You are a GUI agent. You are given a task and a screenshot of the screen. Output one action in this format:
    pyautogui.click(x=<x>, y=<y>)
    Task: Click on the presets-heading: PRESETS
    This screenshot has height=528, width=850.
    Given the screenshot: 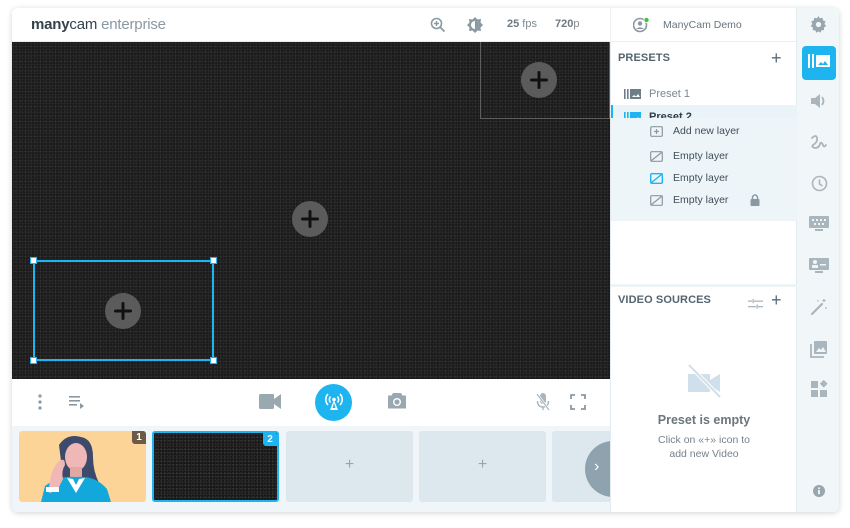 What is the action you would take?
    pyautogui.click(x=644, y=58)
    